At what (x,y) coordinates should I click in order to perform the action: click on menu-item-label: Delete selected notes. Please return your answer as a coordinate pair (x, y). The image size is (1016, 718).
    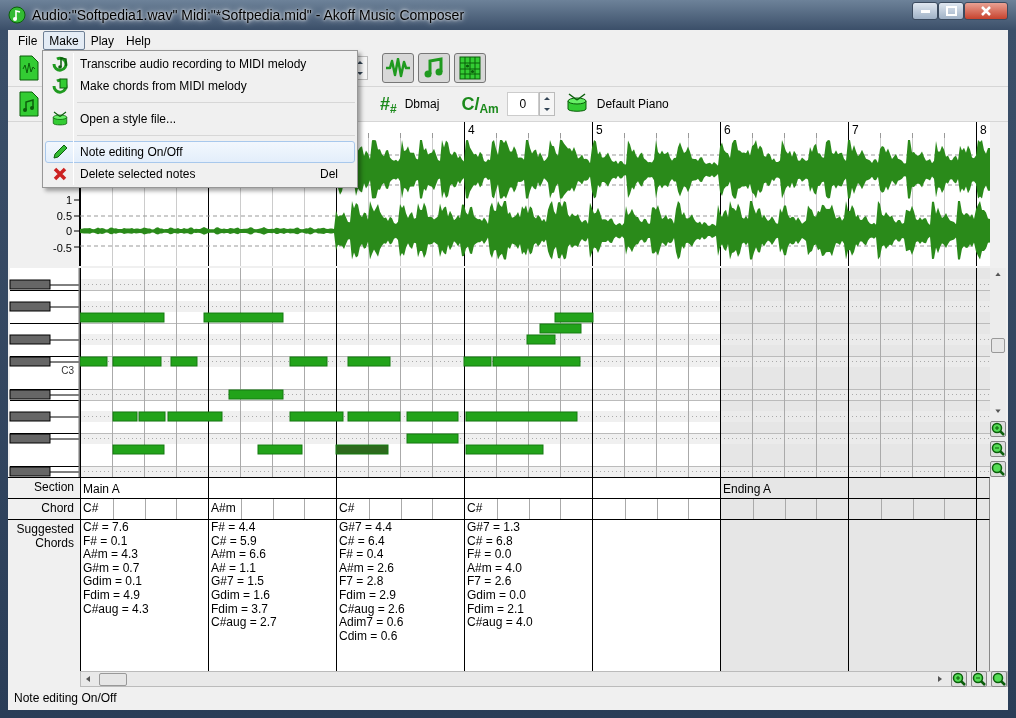
    Looking at the image, I should click on (138, 174).